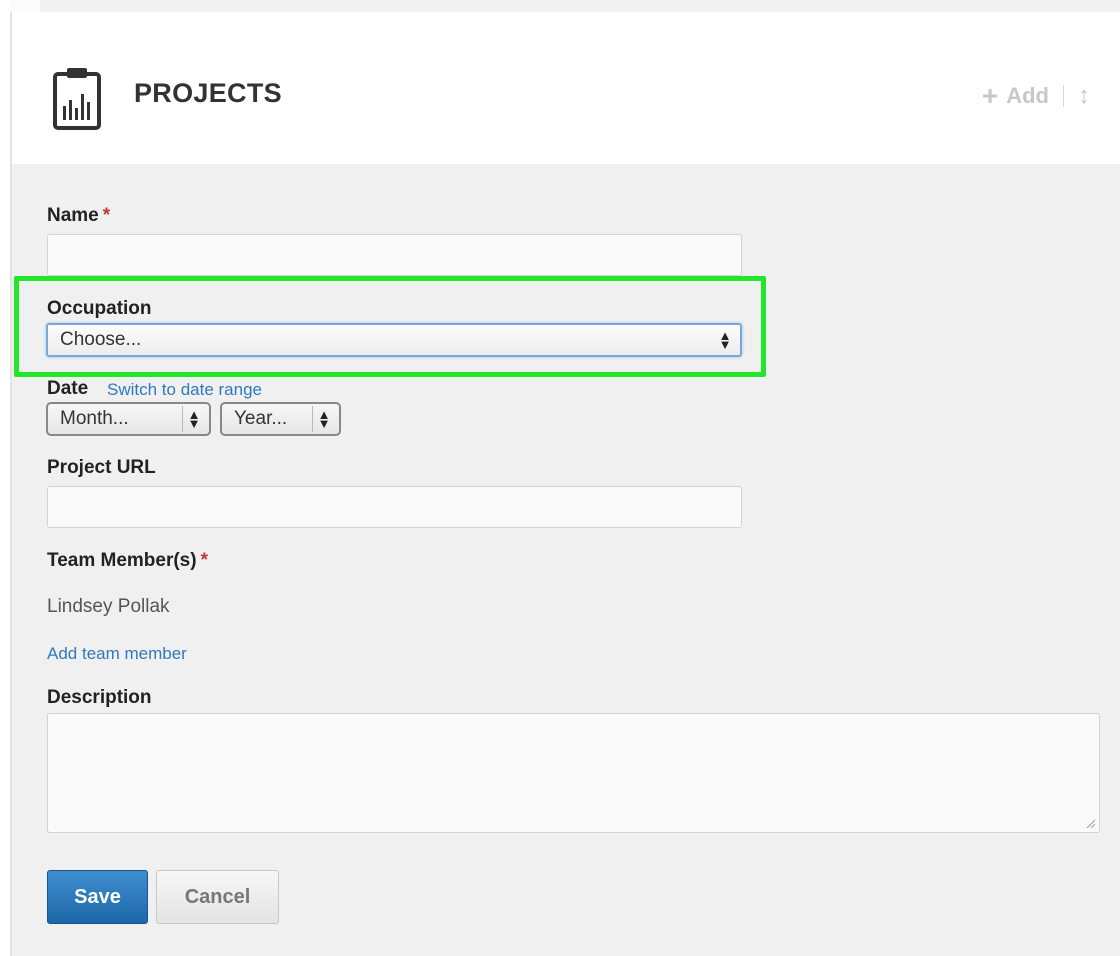  Describe the element at coordinates (990, 95) in the screenshot. I see `plus-icon: +` at that location.